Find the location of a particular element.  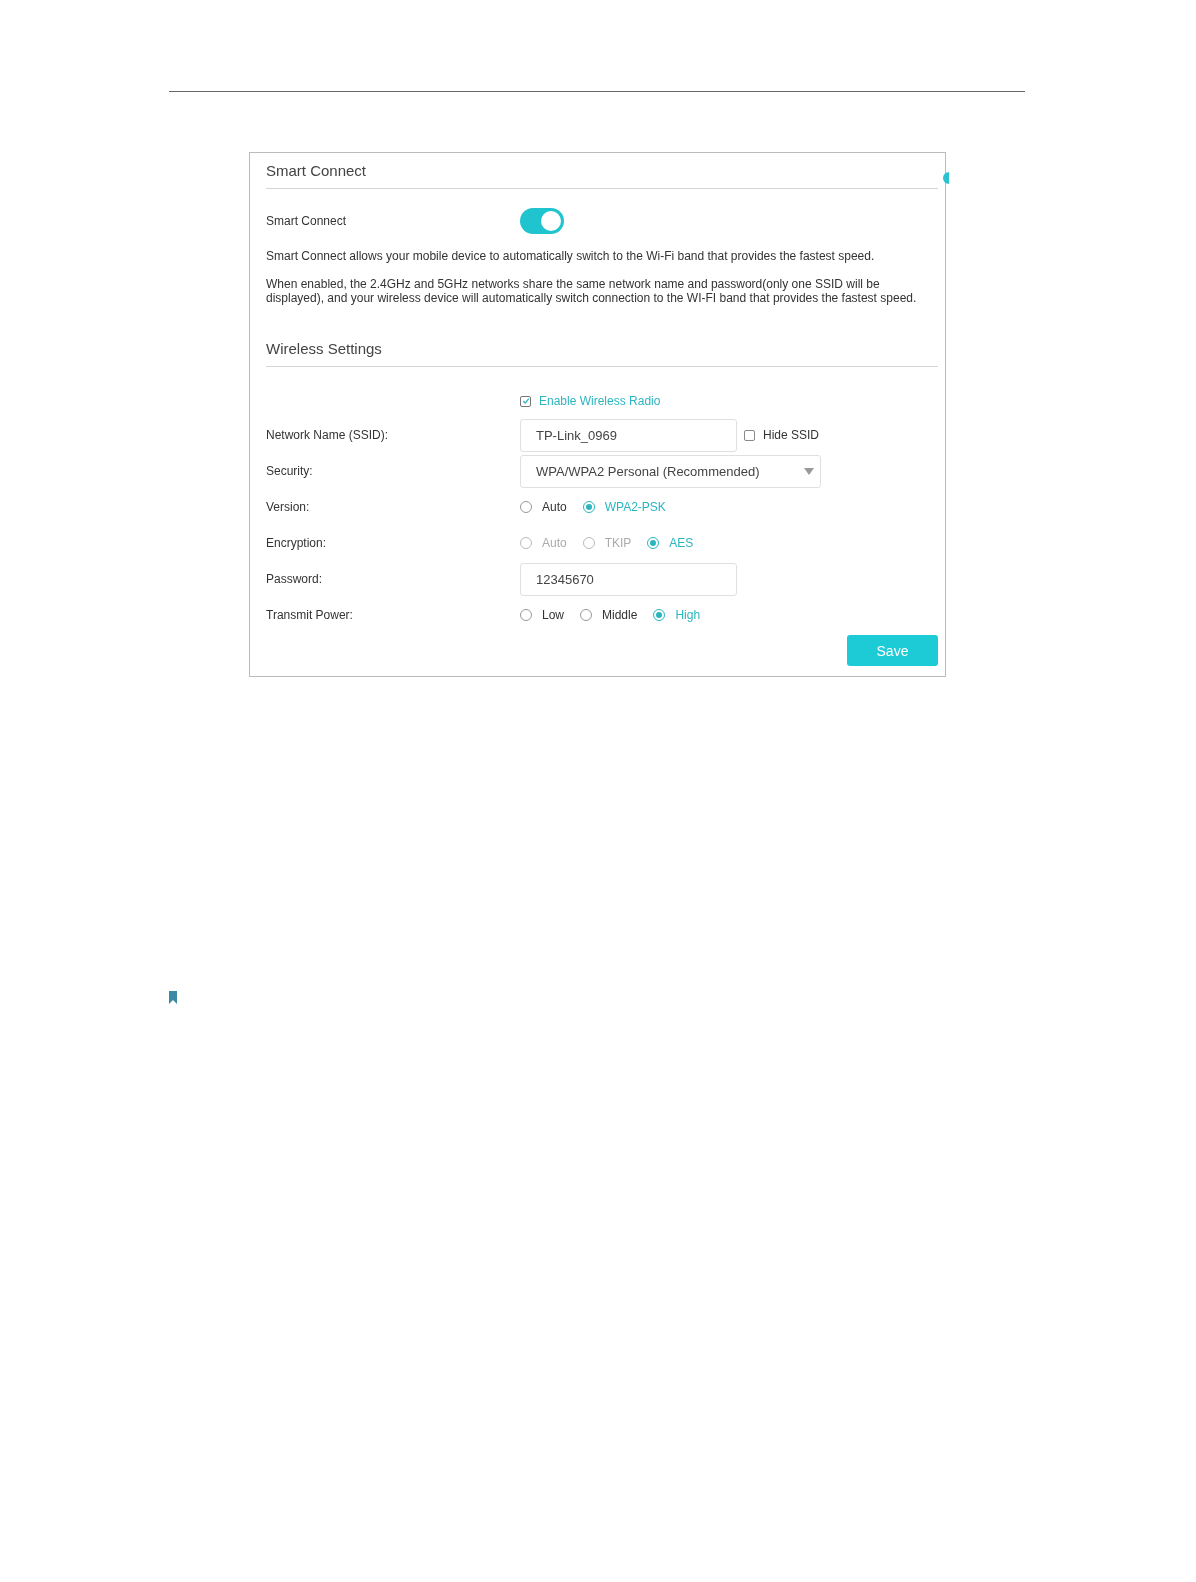

section-title: Smart Connect is located at coordinates (317, 171).